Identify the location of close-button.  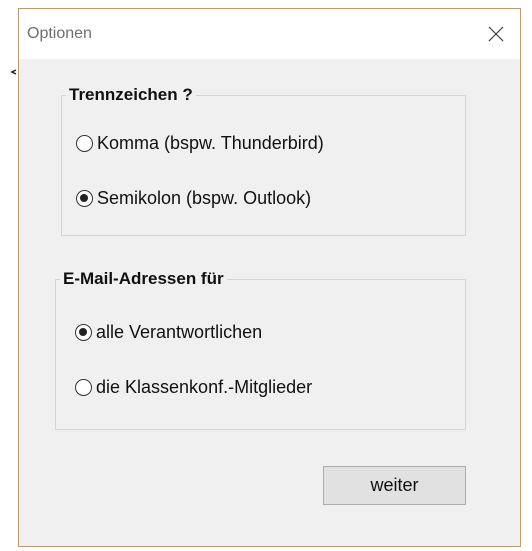
(497, 34).